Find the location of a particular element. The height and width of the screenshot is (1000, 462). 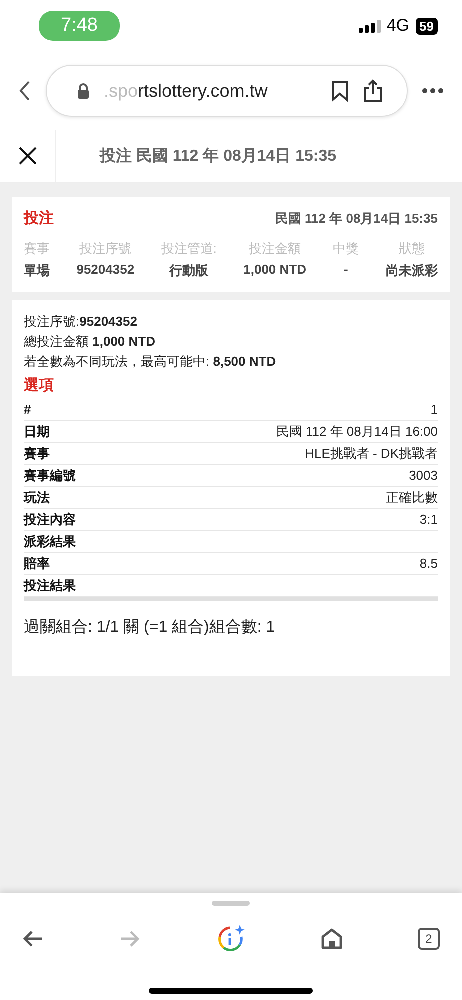

column-value: 95204352 is located at coordinates (105, 269).